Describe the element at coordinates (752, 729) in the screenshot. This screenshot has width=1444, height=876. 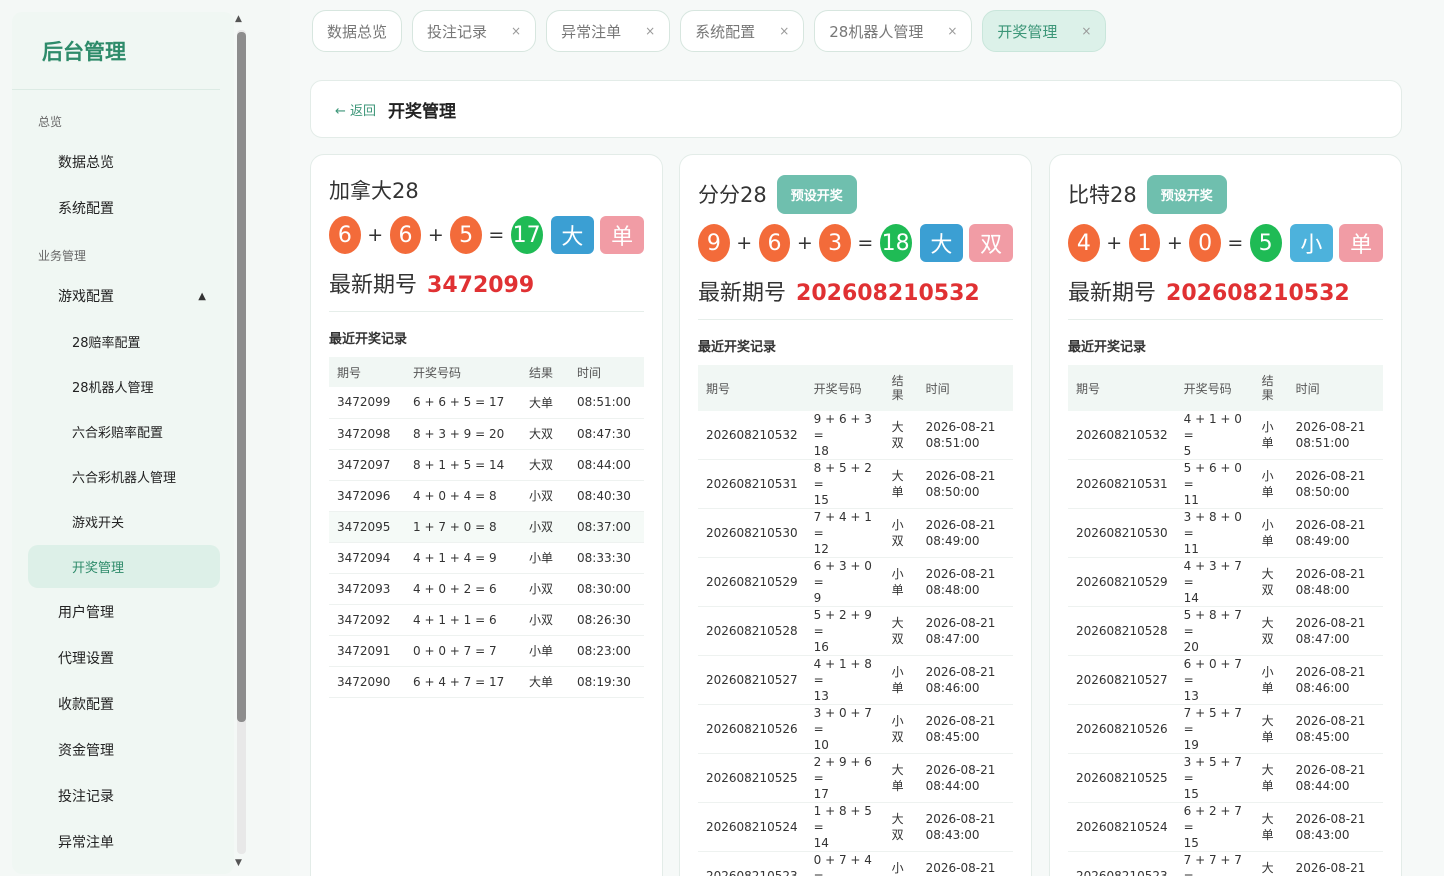
I see `cell-issue: 202608210526` at that location.